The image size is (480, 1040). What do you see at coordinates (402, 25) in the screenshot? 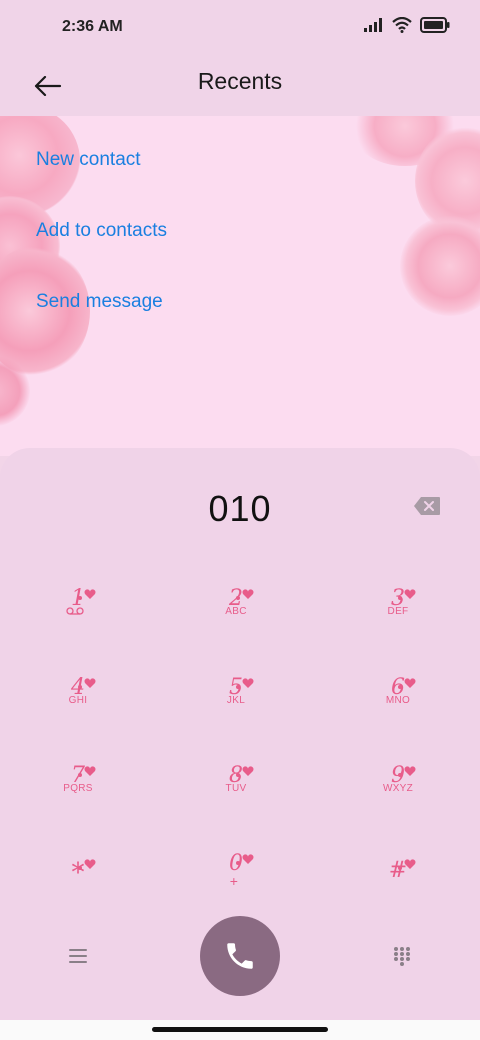
I see `wifi-icon` at bounding box center [402, 25].